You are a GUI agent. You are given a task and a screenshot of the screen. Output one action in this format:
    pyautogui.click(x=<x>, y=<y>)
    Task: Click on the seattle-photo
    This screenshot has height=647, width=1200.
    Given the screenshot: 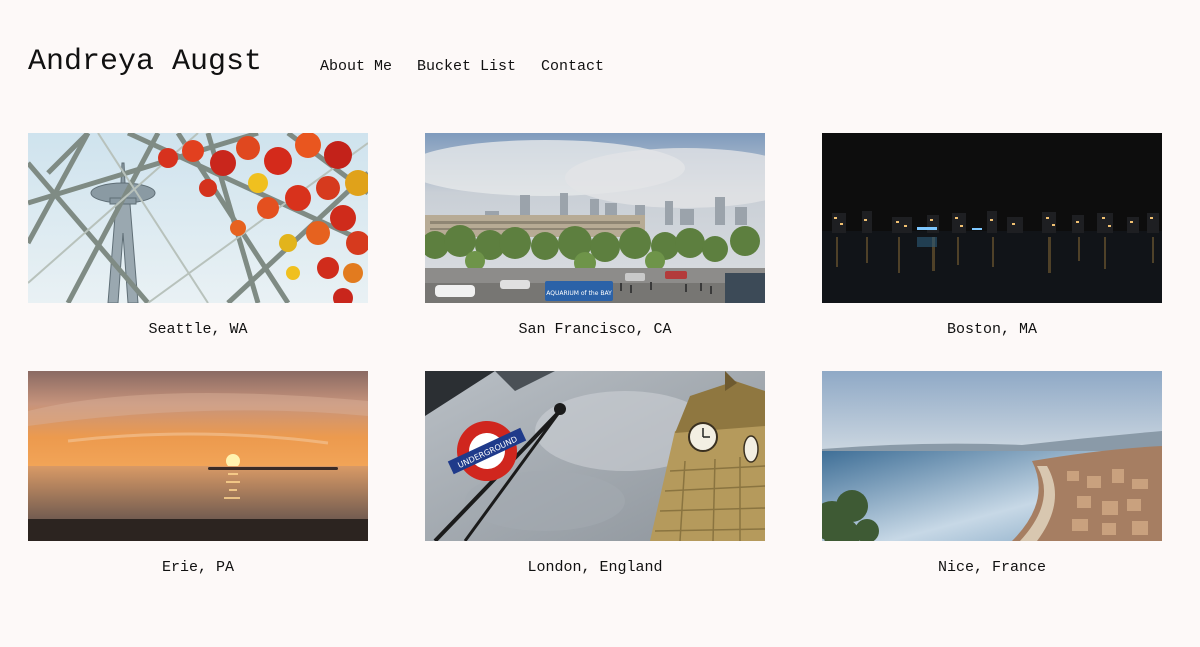 What is the action you would take?
    pyautogui.click(x=198, y=218)
    